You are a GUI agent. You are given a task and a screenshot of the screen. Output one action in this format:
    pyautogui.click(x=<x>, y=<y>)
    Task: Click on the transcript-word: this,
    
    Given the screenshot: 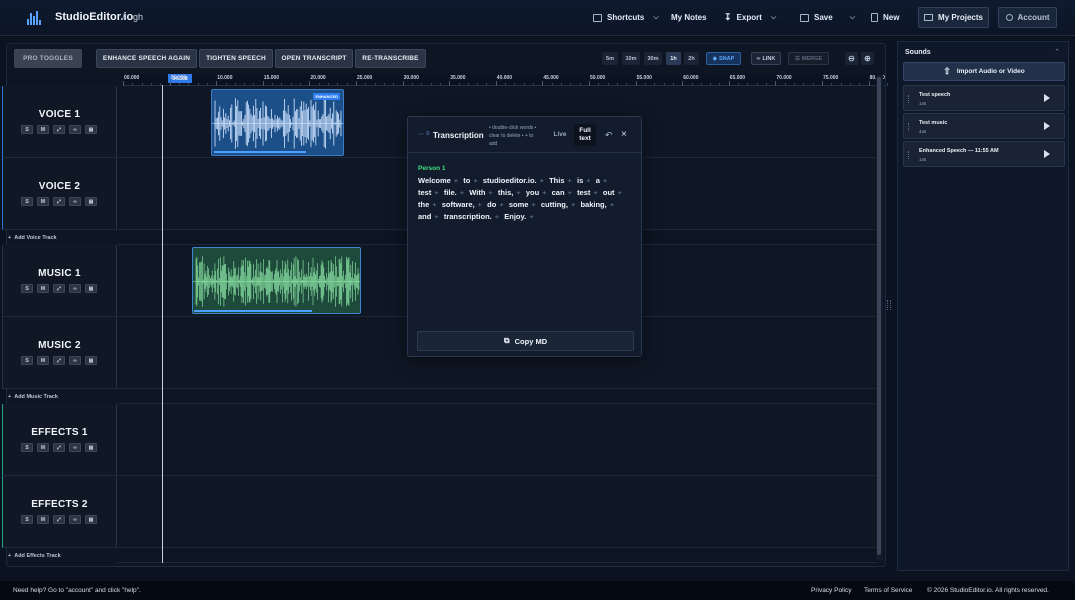 What is the action you would take?
    pyautogui.click(x=505, y=192)
    